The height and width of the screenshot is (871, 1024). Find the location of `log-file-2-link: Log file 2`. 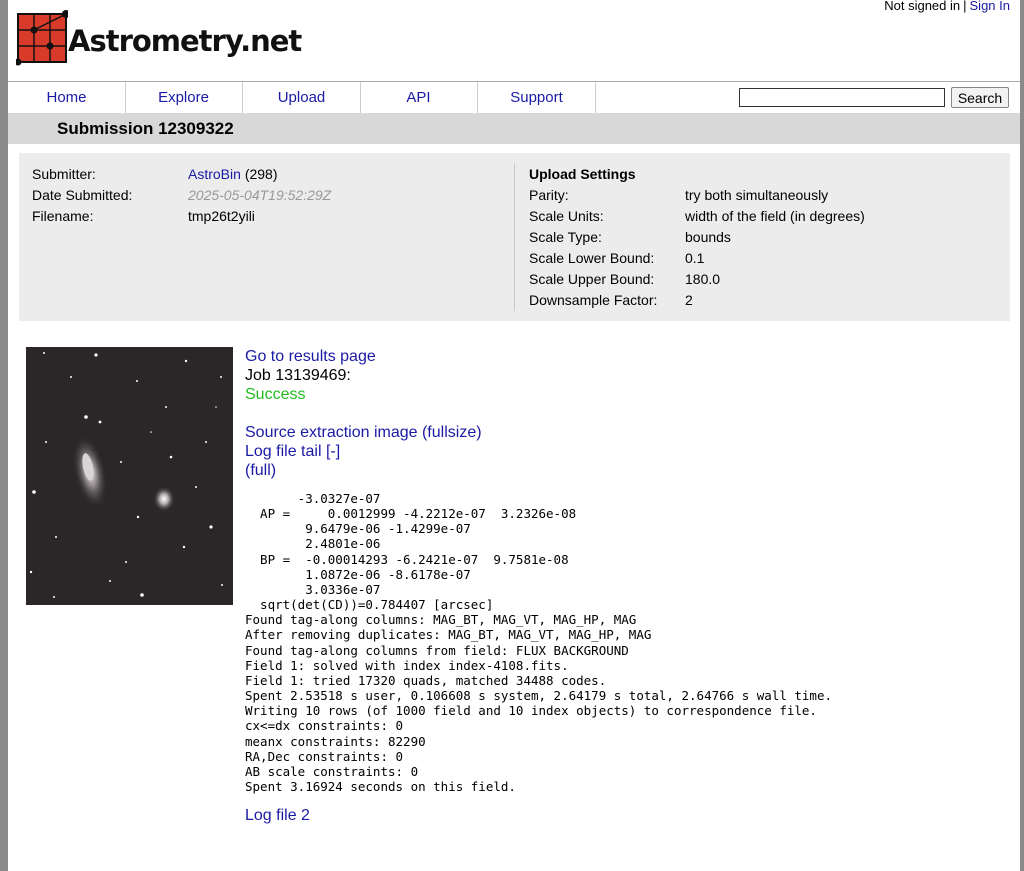

log-file-2-link: Log file 2 is located at coordinates (277, 816).